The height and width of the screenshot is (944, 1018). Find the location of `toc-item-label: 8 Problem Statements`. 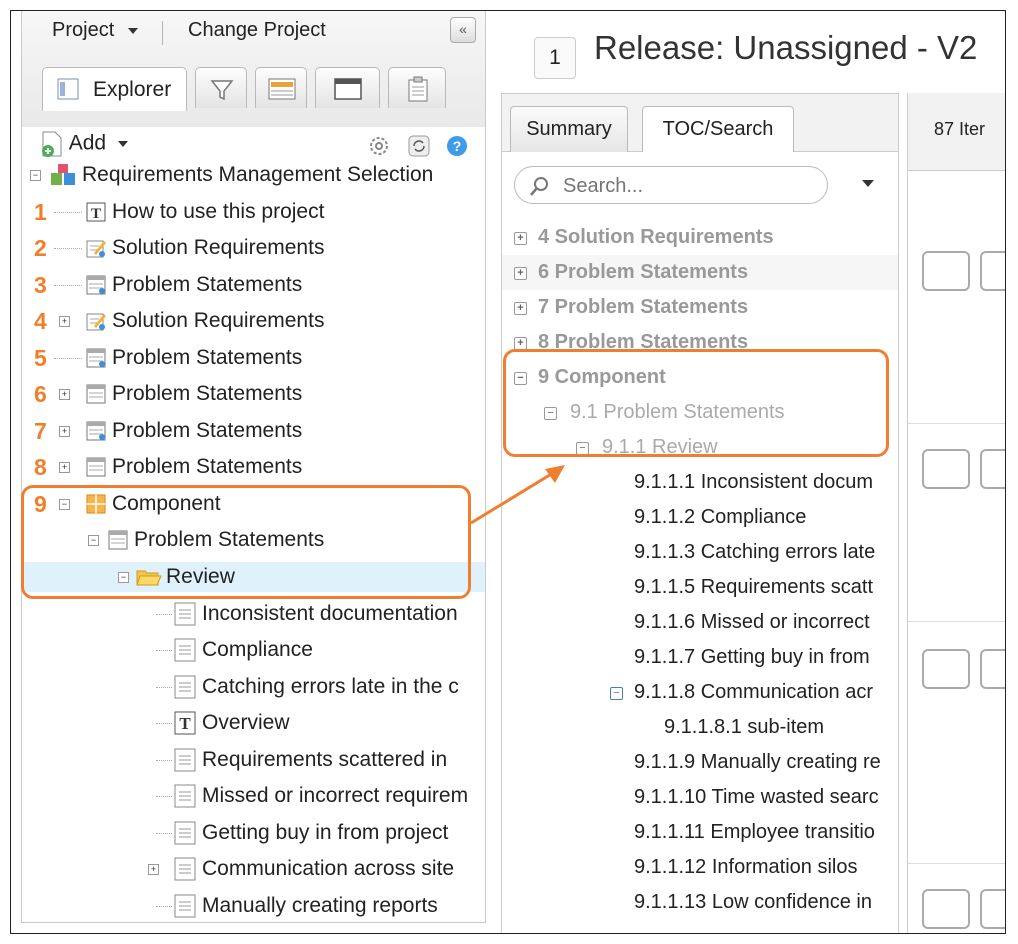

toc-item-label: 8 Problem Statements is located at coordinates (643, 342).